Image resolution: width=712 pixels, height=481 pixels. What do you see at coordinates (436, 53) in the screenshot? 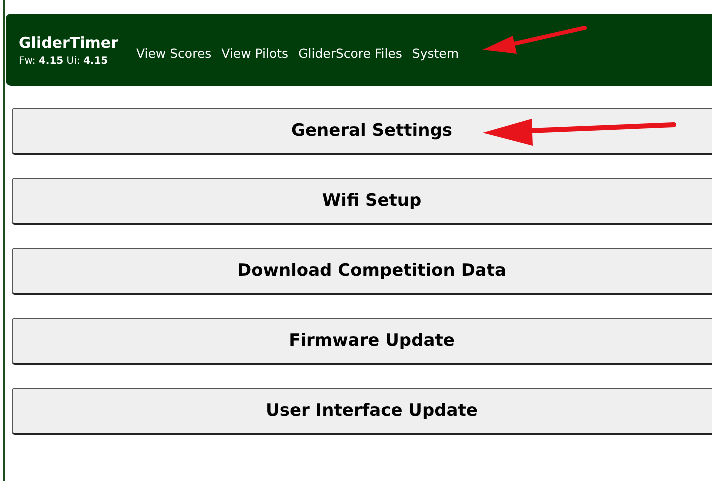
I see `nav-link: System` at bounding box center [436, 53].